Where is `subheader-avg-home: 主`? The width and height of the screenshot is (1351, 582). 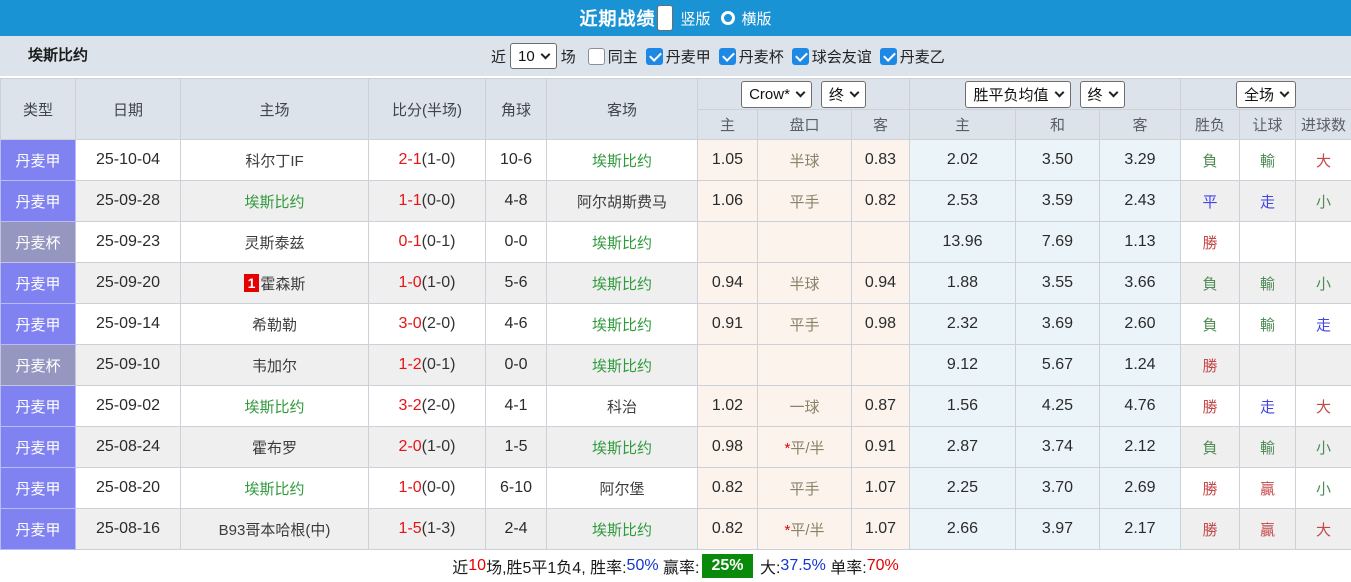 subheader-avg-home: 主 is located at coordinates (963, 125).